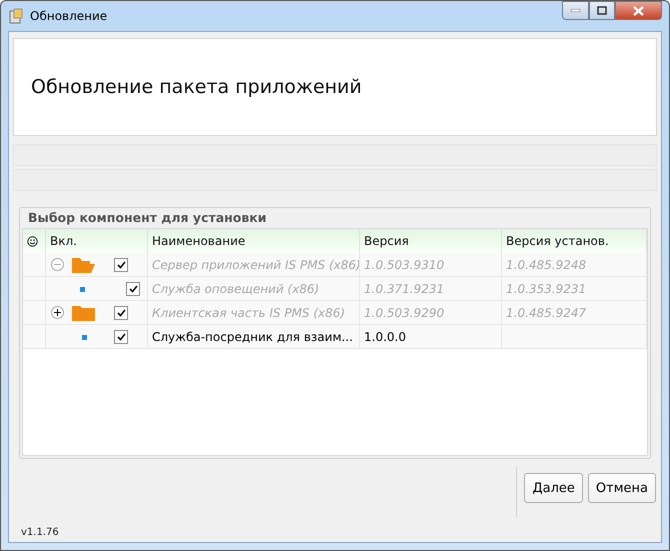 This screenshot has height=551, width=670. Describe the element at coordinates (622, 488) in the screenshot. I see `cancel-button: Отмена` at that location.